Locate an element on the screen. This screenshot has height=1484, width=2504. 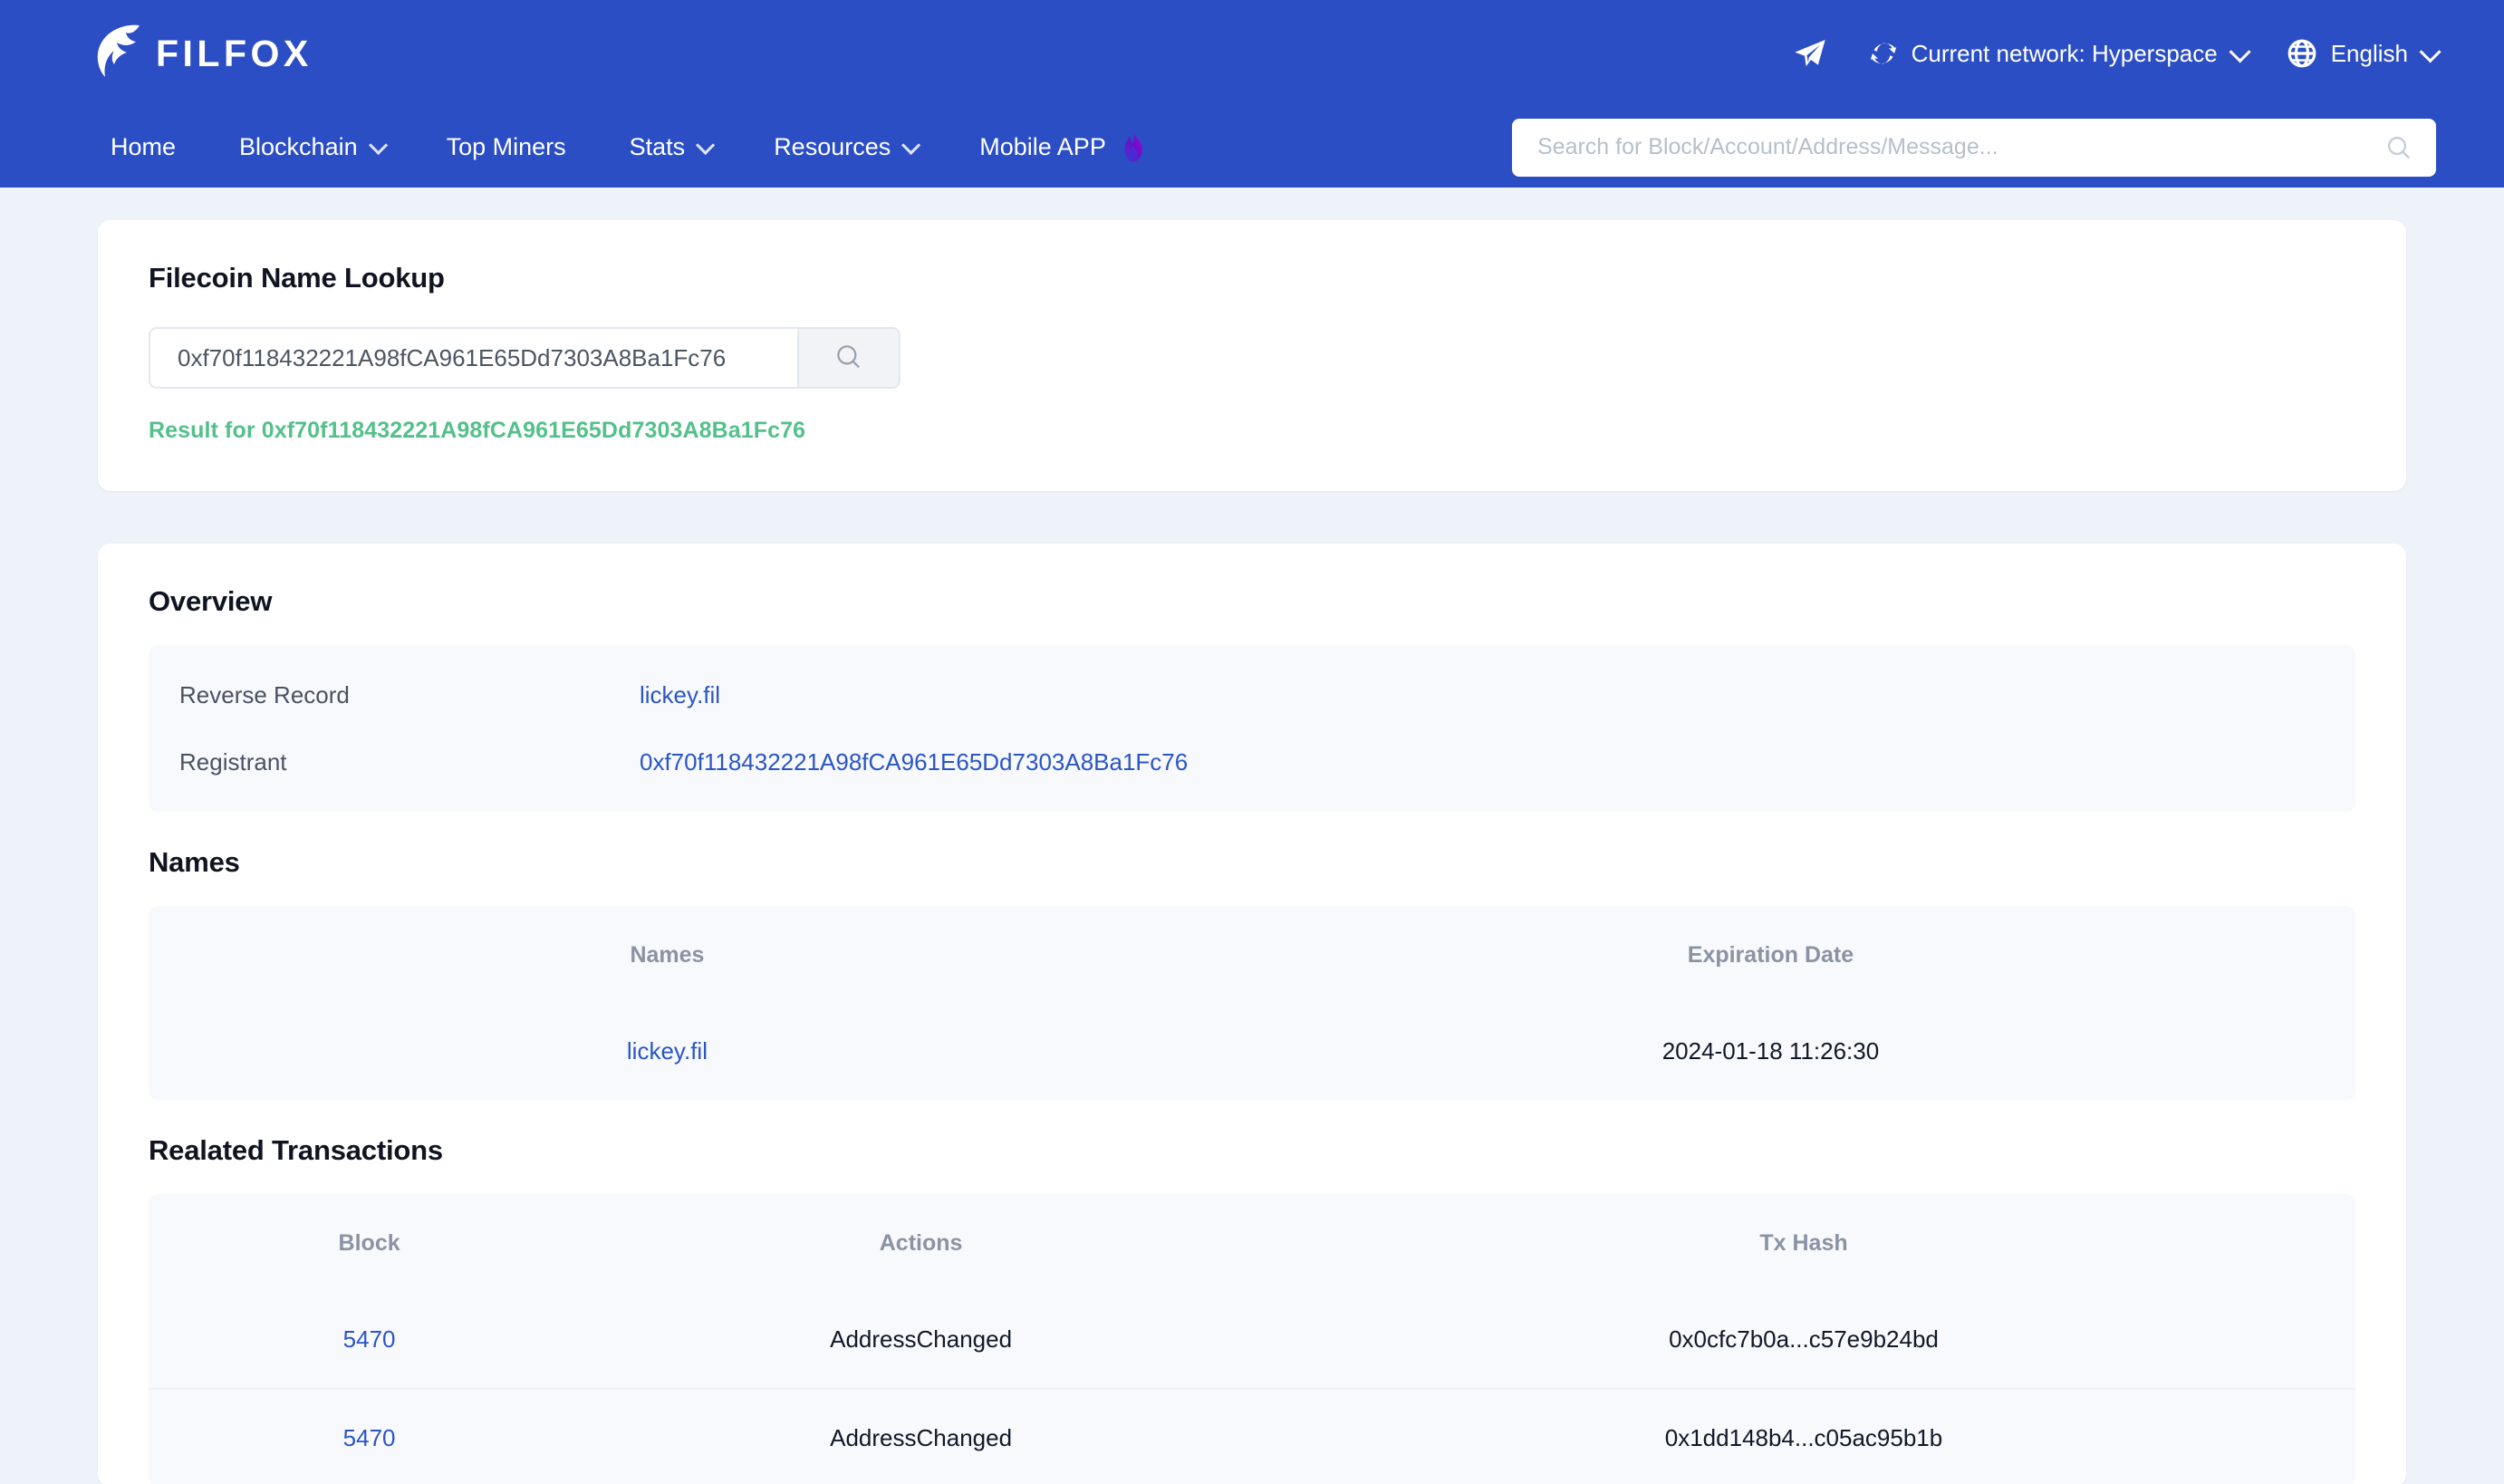
names-heading: Names is located at coordinates (194, 862).